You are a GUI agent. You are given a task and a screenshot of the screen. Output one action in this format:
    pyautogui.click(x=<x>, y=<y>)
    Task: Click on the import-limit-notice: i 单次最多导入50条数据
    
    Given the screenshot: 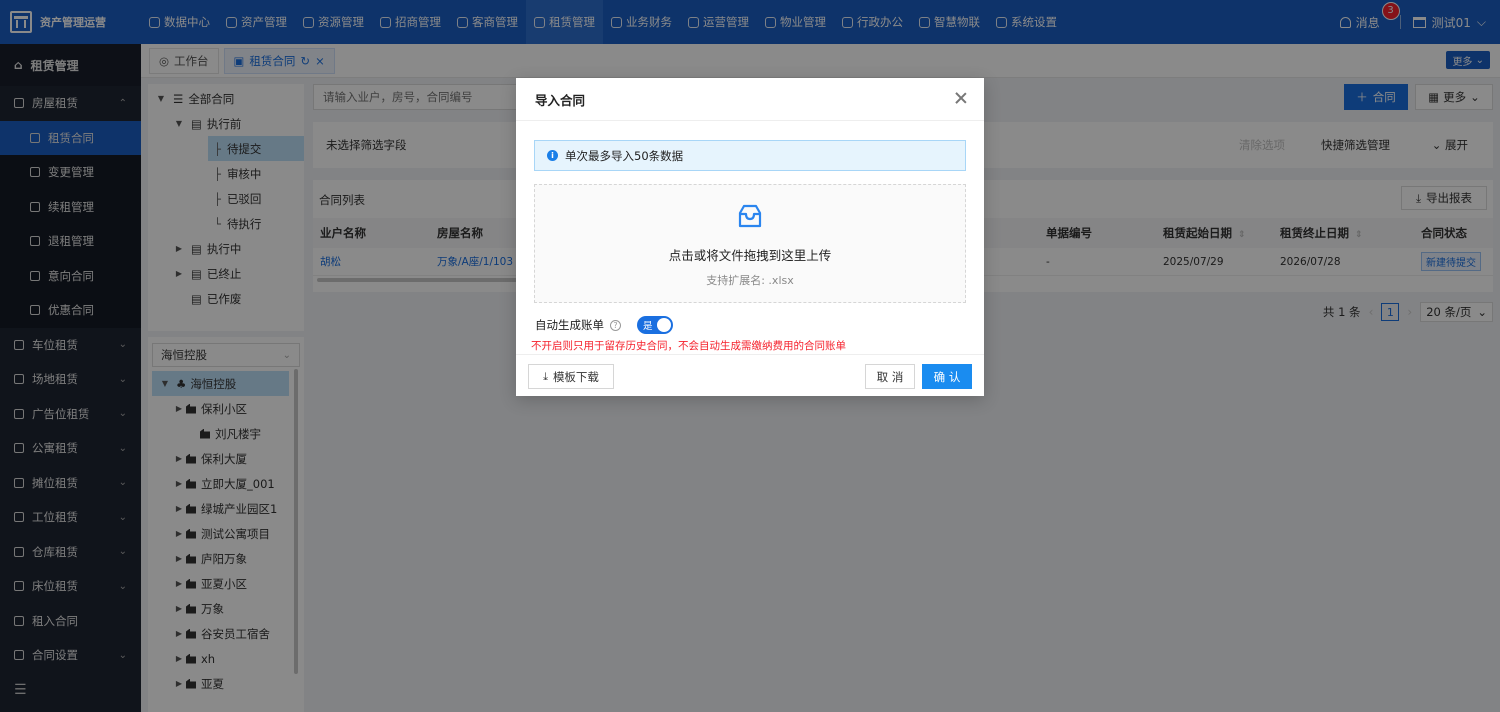 What is the action you would take?
    pyautogui.click(x=750, y=155)
    